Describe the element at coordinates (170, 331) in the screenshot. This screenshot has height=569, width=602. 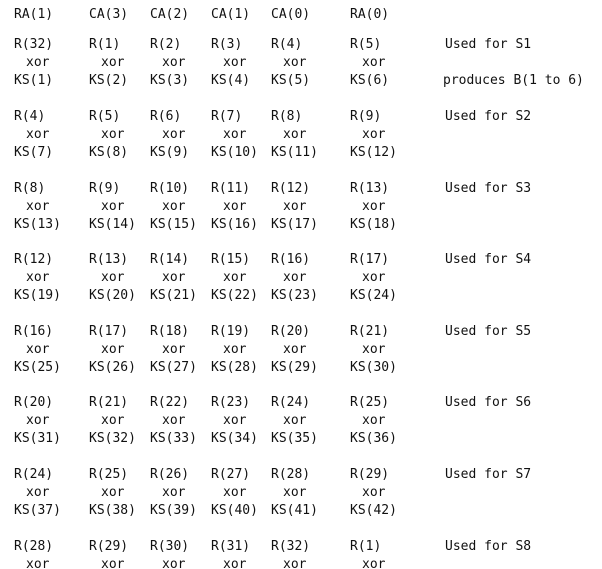
I see `register-bit-3: R(18)` at that location.